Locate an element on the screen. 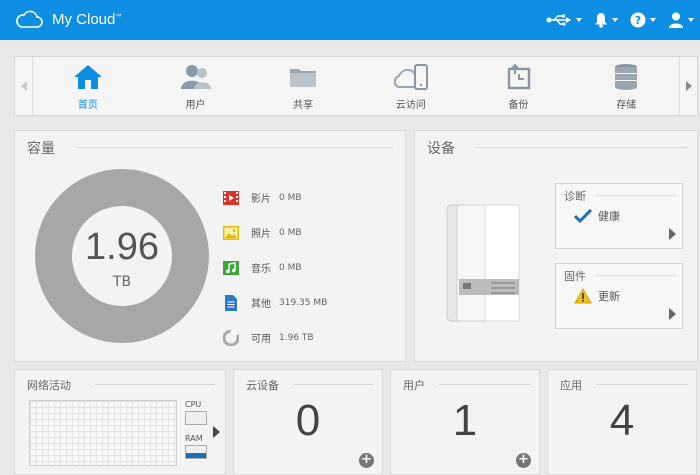 This screenshot has height=475, width=700. nas-device-image is located at coordinates (483, 263).